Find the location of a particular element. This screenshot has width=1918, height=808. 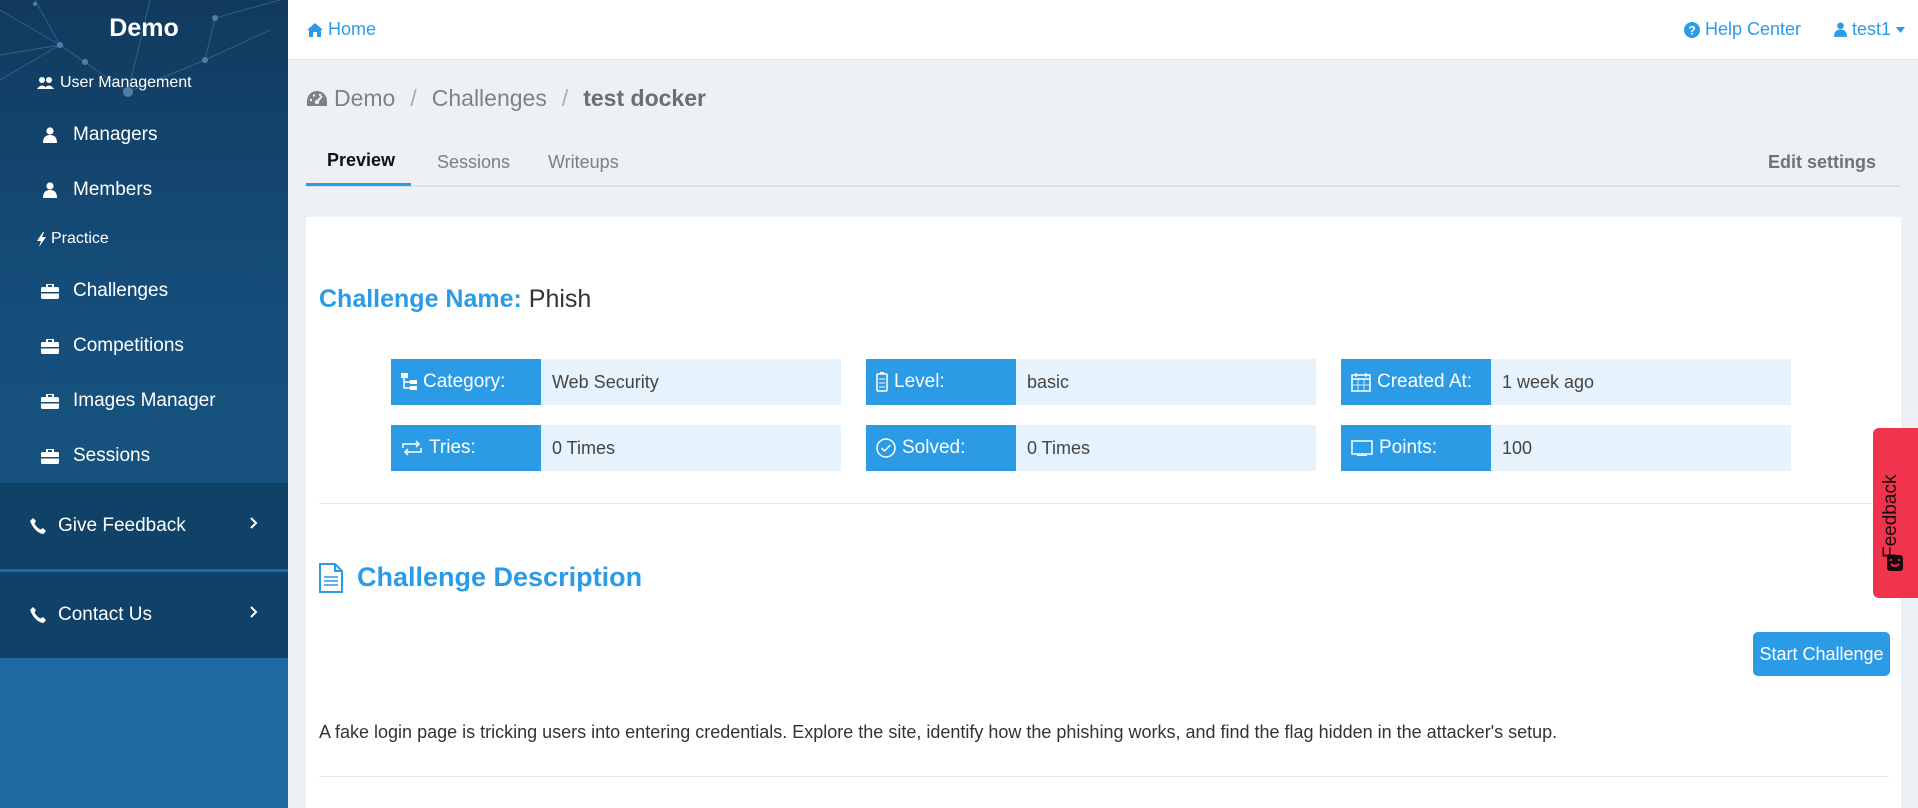

calendar-icon is located at coordinates (1361, 382).